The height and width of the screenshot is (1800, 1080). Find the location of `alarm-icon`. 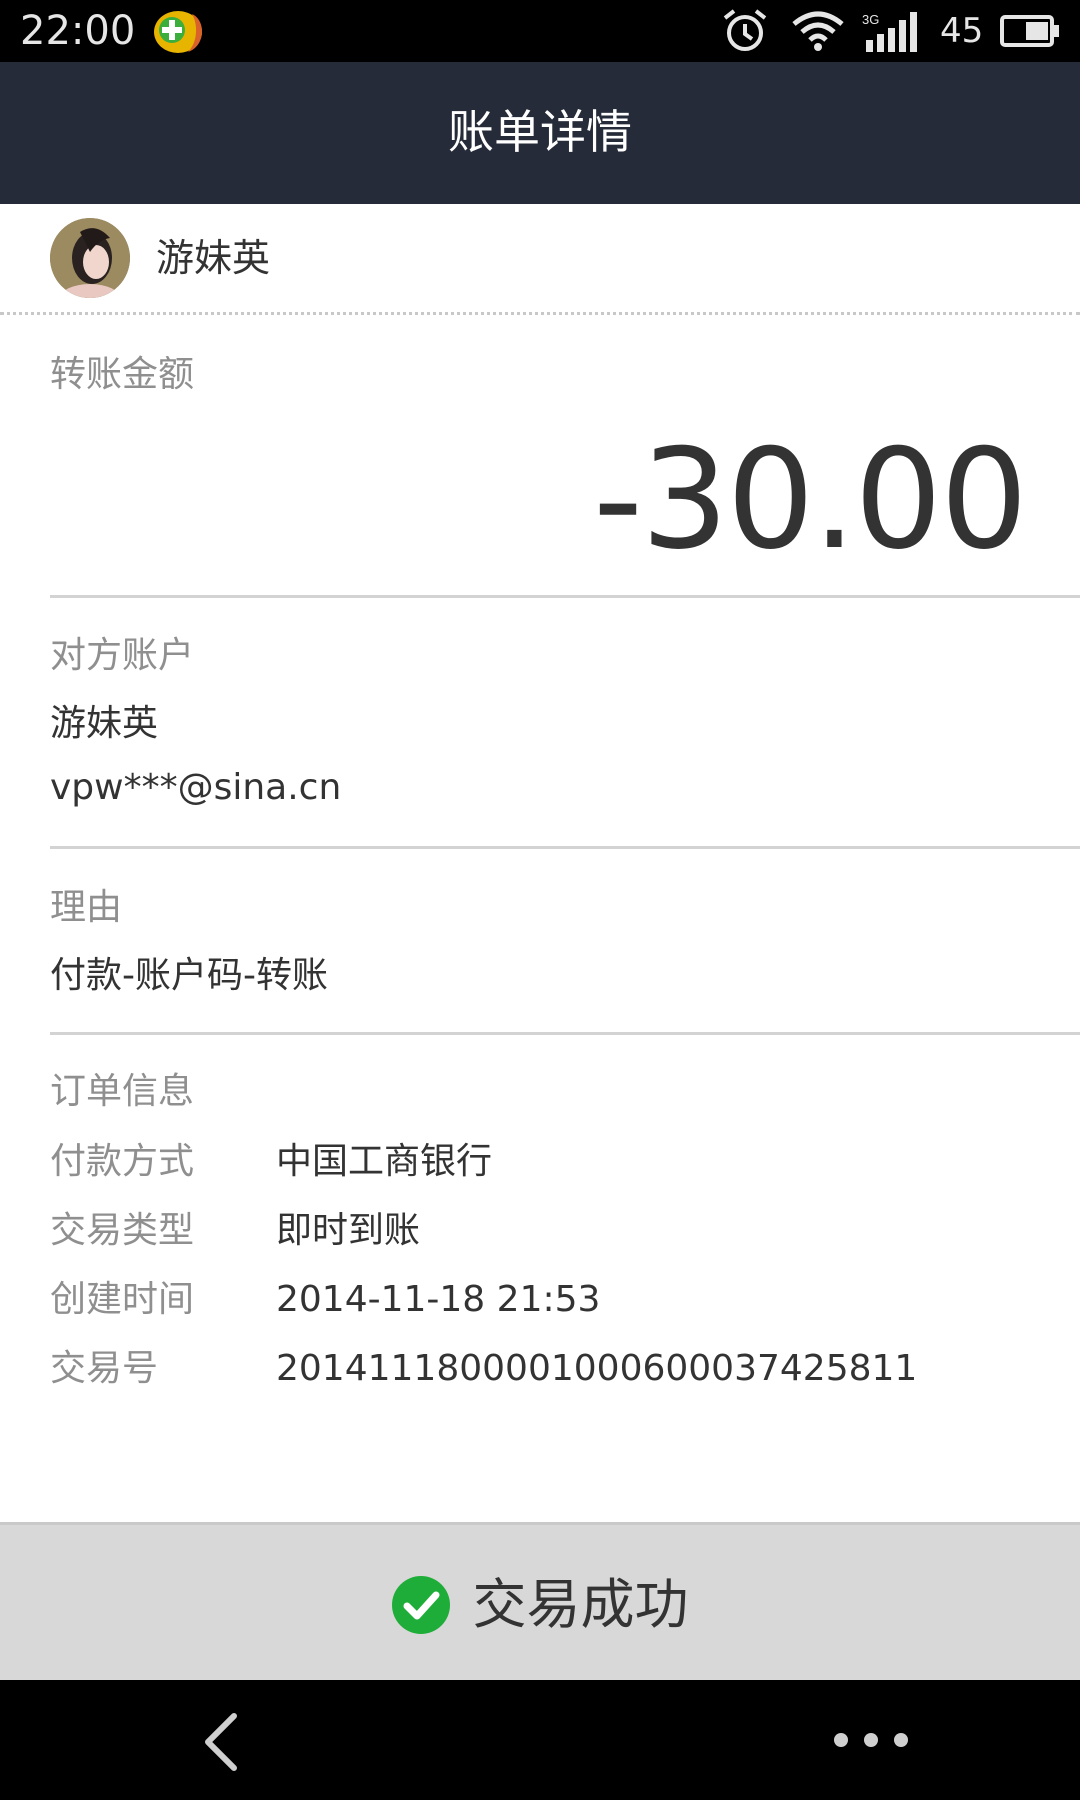

alarm-icon is located at coordinates (745, 30).